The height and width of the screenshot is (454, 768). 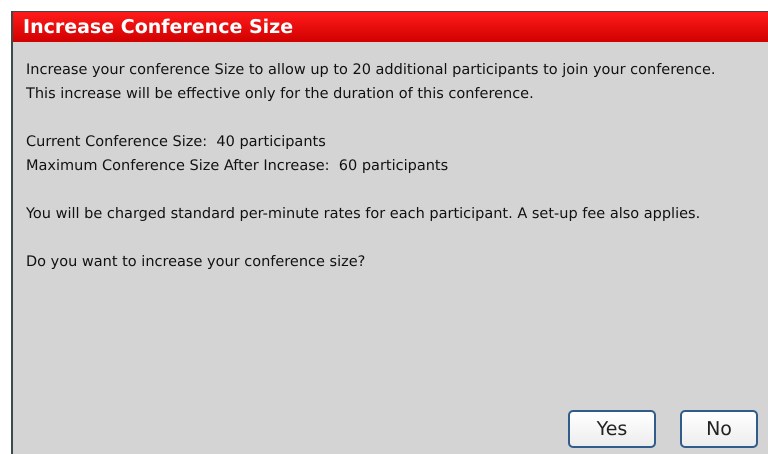 What do you see at coordinates (390, 26) in the screenshot?
I see `dialog-title: Increase Conference Size` at bounding box center [390, 26].